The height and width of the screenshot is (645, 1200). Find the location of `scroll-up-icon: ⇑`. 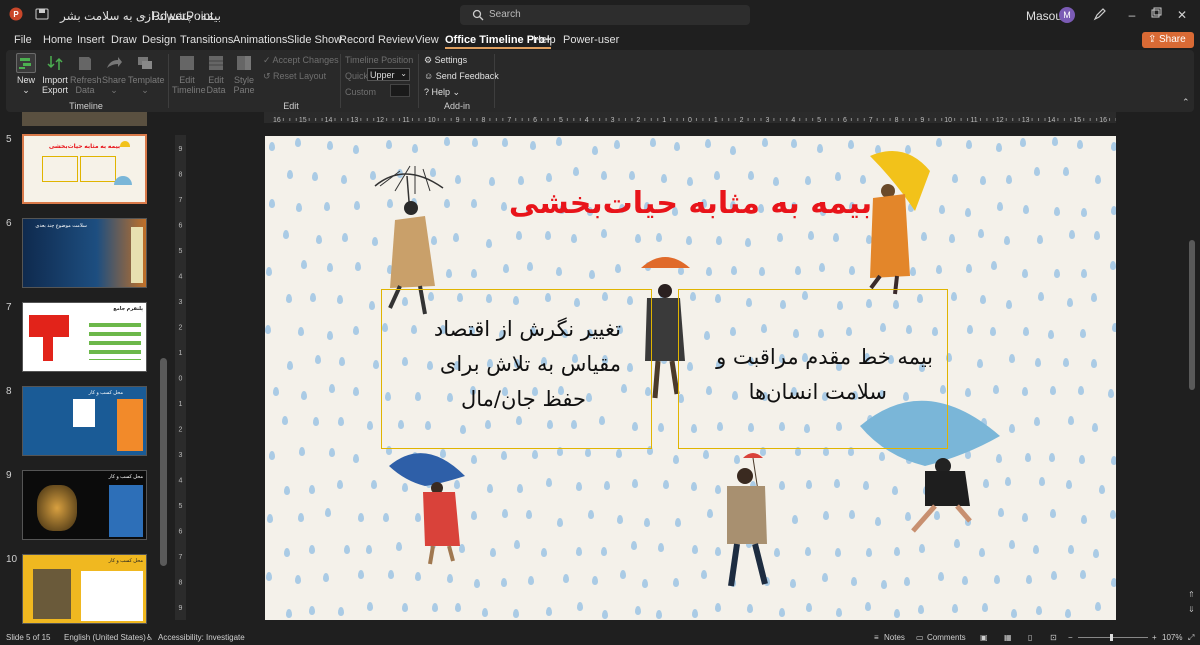

scroll-up-icon: ⇑ is located at coordinates (1191, 594).